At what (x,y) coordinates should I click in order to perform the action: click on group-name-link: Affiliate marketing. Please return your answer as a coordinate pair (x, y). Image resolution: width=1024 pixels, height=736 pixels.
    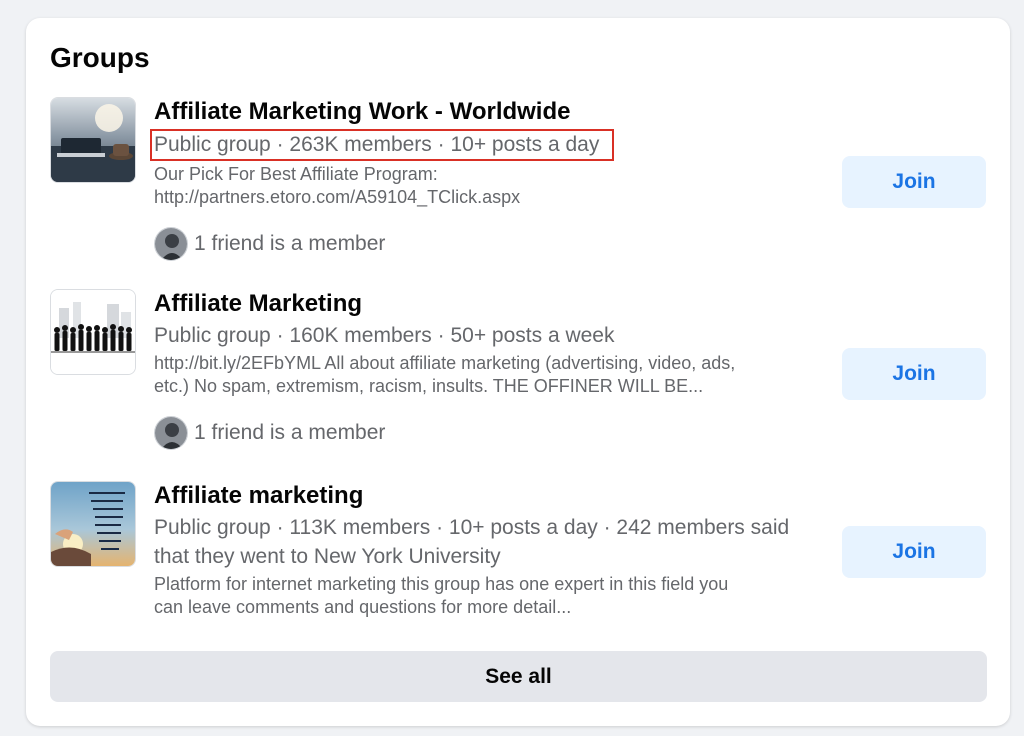
    Looking at the image, I should click on (489, 496).